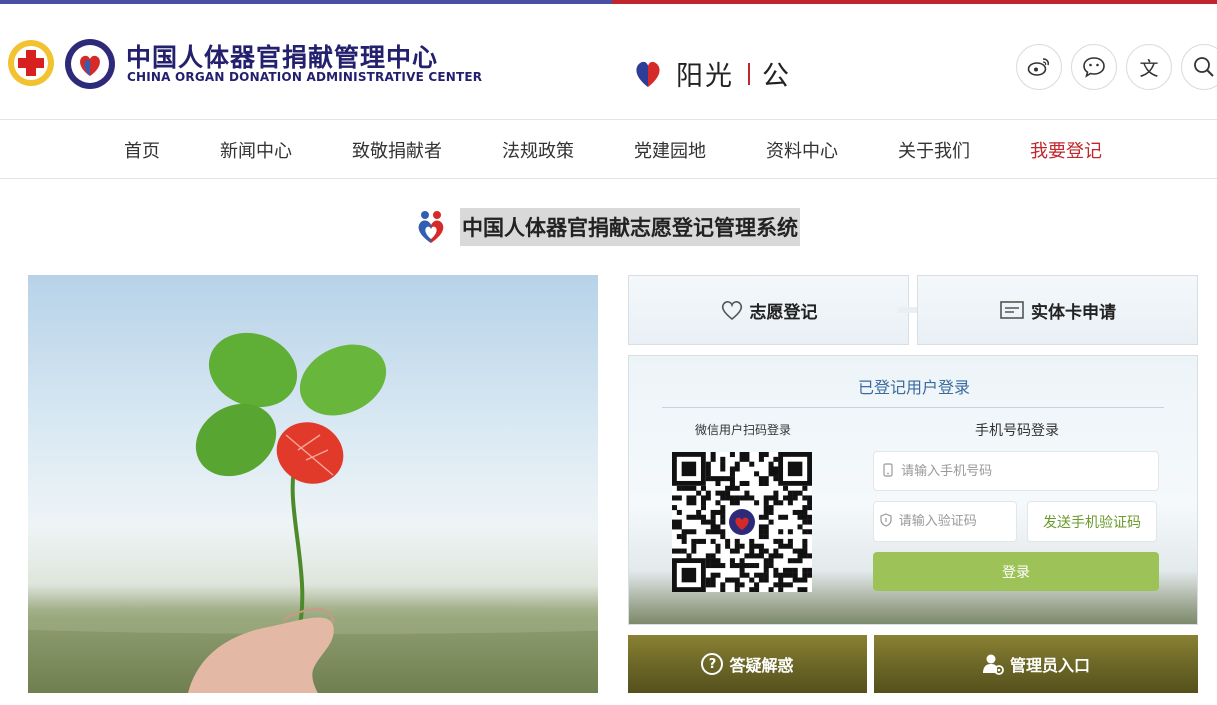 This screenshot has width=1217, height=705. Describe the element at coordinates (431, 227) in the screenshot. I see `system-logo-icon` at that location.